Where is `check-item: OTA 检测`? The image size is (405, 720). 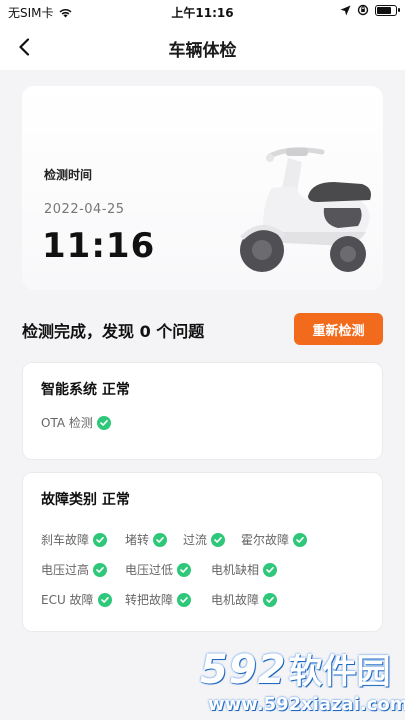 check-item: OTA 检测 is located at coordinates (76, 422).